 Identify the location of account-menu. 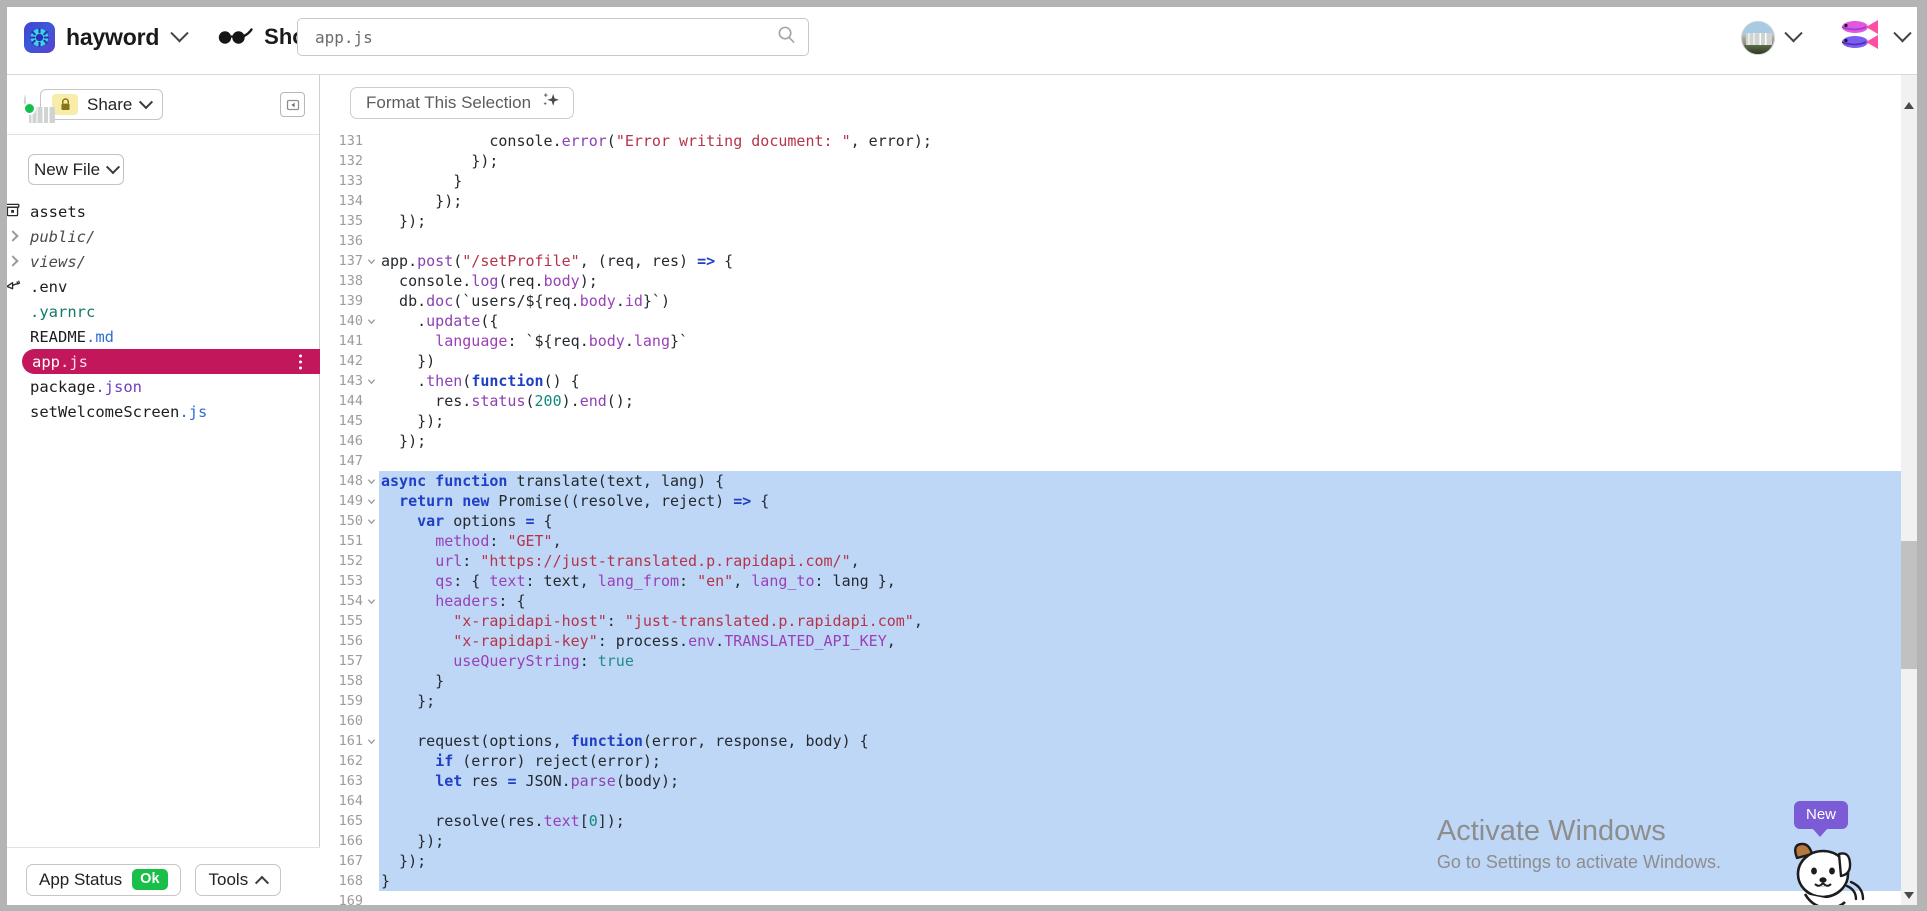
(1772, 37).